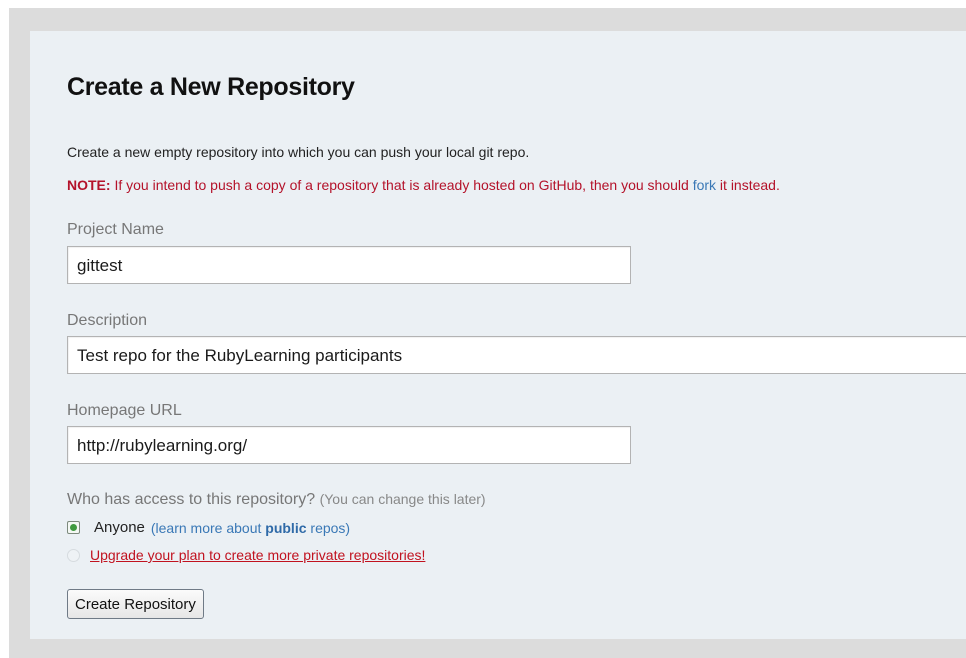  What do you see at coordinates (124, 410) in the screenshot?
I see `homepage-label: Homepage URL` at bounding box center [124, 410].